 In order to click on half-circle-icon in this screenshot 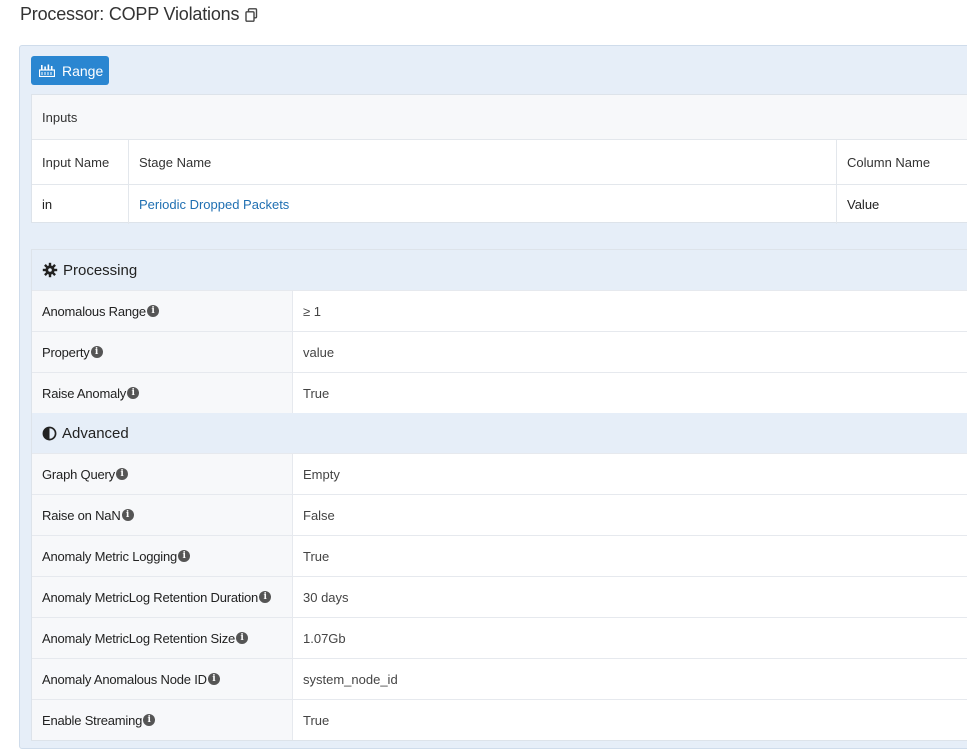, I will do `click(49, 433)`.